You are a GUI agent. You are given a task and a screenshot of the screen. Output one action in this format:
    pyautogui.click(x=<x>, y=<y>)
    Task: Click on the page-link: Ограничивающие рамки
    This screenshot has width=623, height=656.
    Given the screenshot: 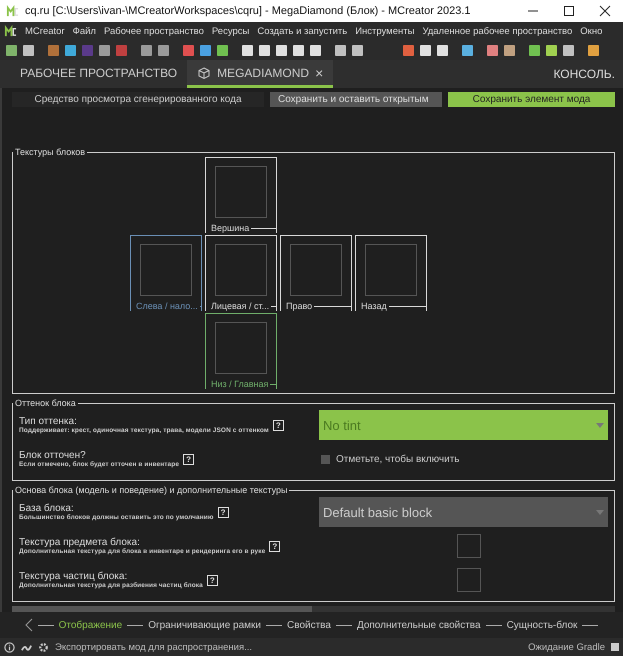 What is the action you would take?
    pyautogui.click(x=205, y=625)
    